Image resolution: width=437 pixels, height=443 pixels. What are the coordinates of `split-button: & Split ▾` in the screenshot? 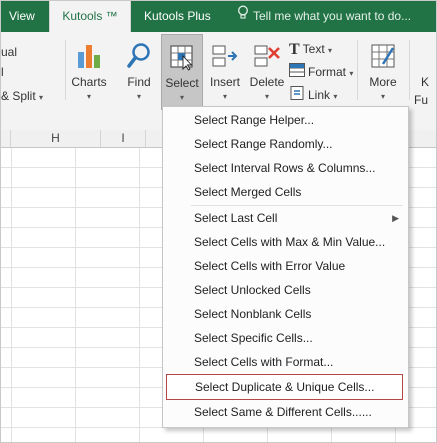 It's located at (22, 96).